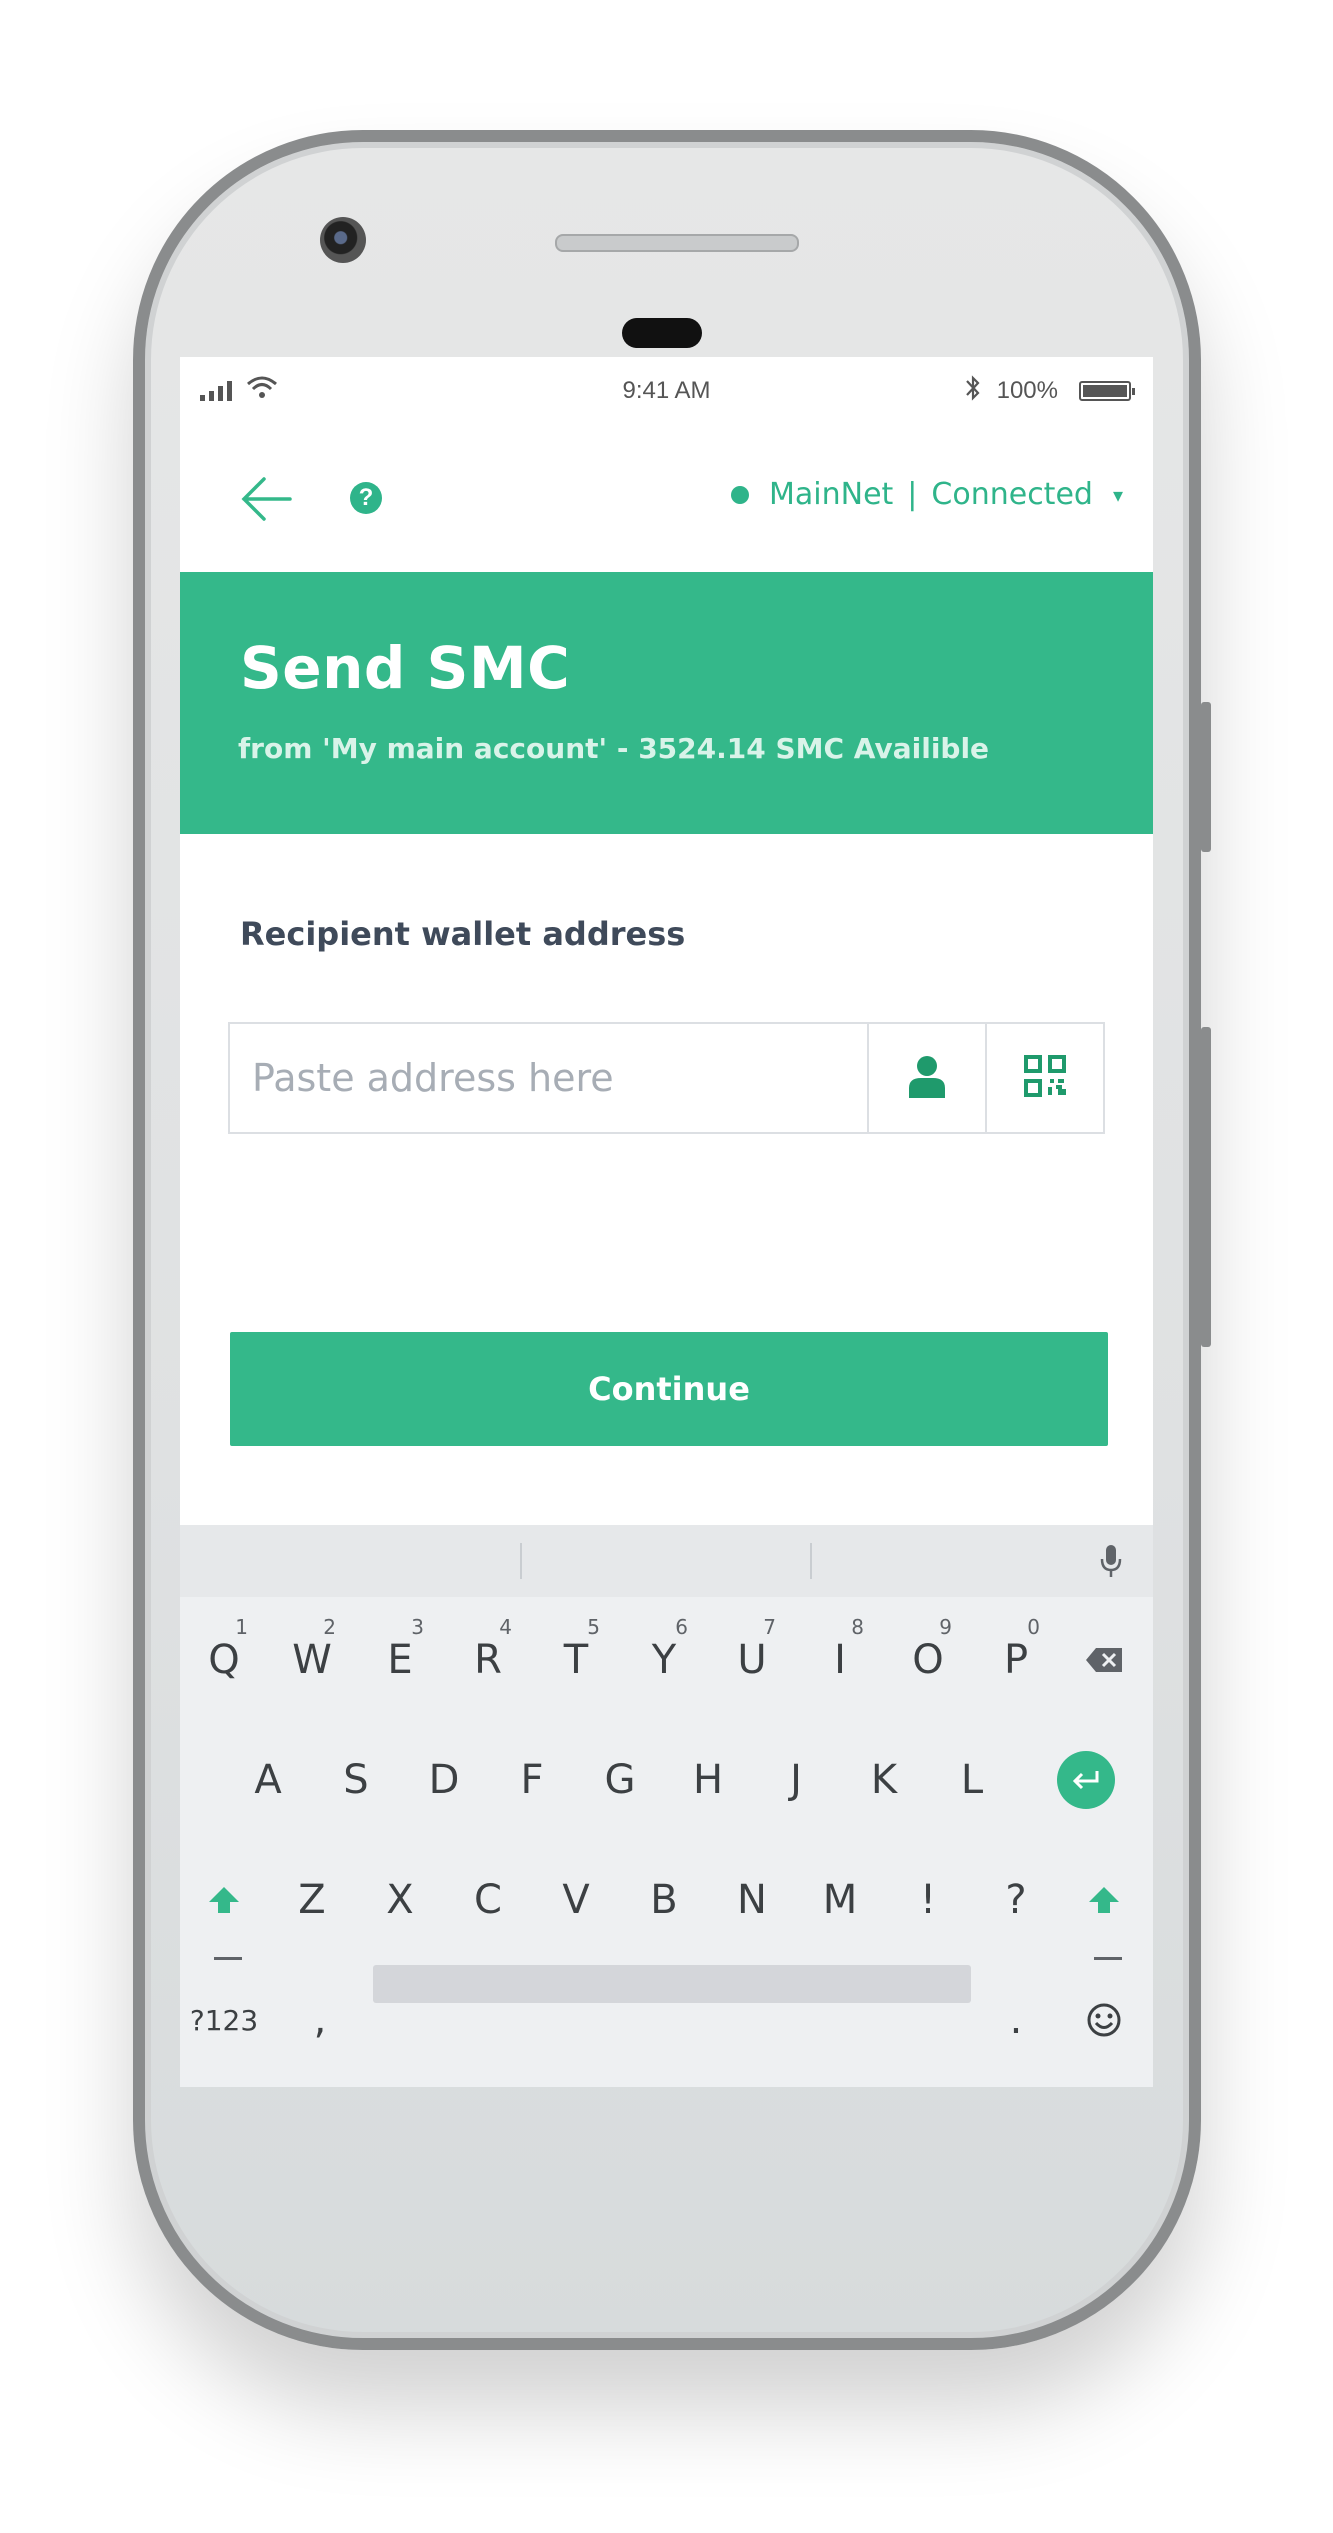 Image resolution: width=1333 pixels, height=2533 pixels. What do you see at coordinates (928, 1900) in the screenshot?
I see `key: !` at bounding box center [928, 1900].